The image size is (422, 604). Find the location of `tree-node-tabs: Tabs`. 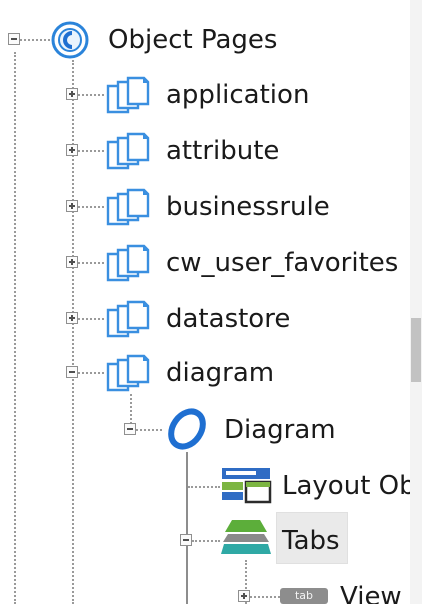

tree-node-tabs: Tabs is located at coordinates (205, 538).